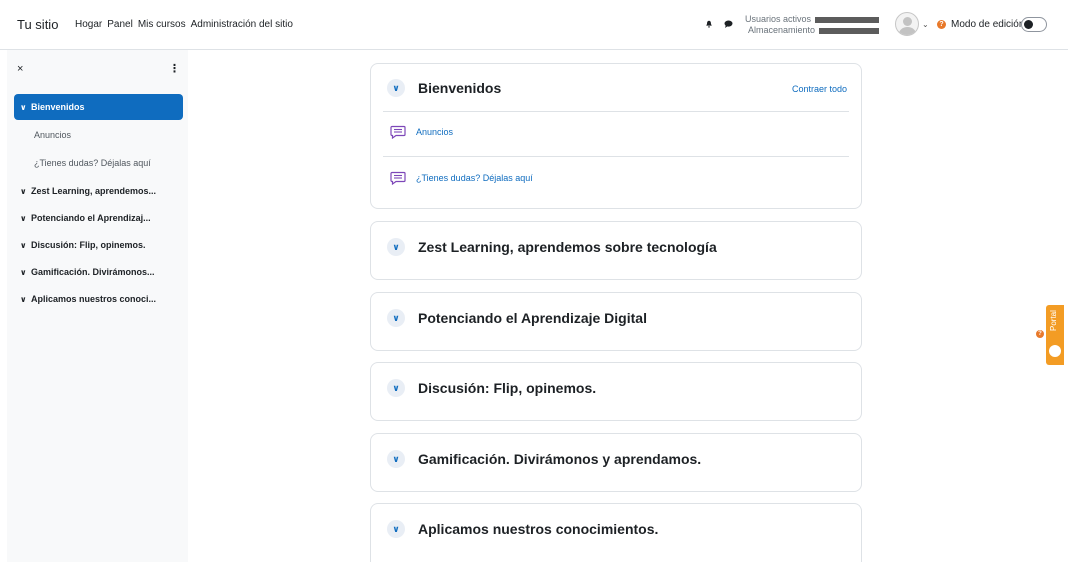 The image size is (1068, 562). What do you see at coordinates (988, 24) in the screenshot?
I see `edit-mode-label: Modo de edición` at bounding box center [988, 24].